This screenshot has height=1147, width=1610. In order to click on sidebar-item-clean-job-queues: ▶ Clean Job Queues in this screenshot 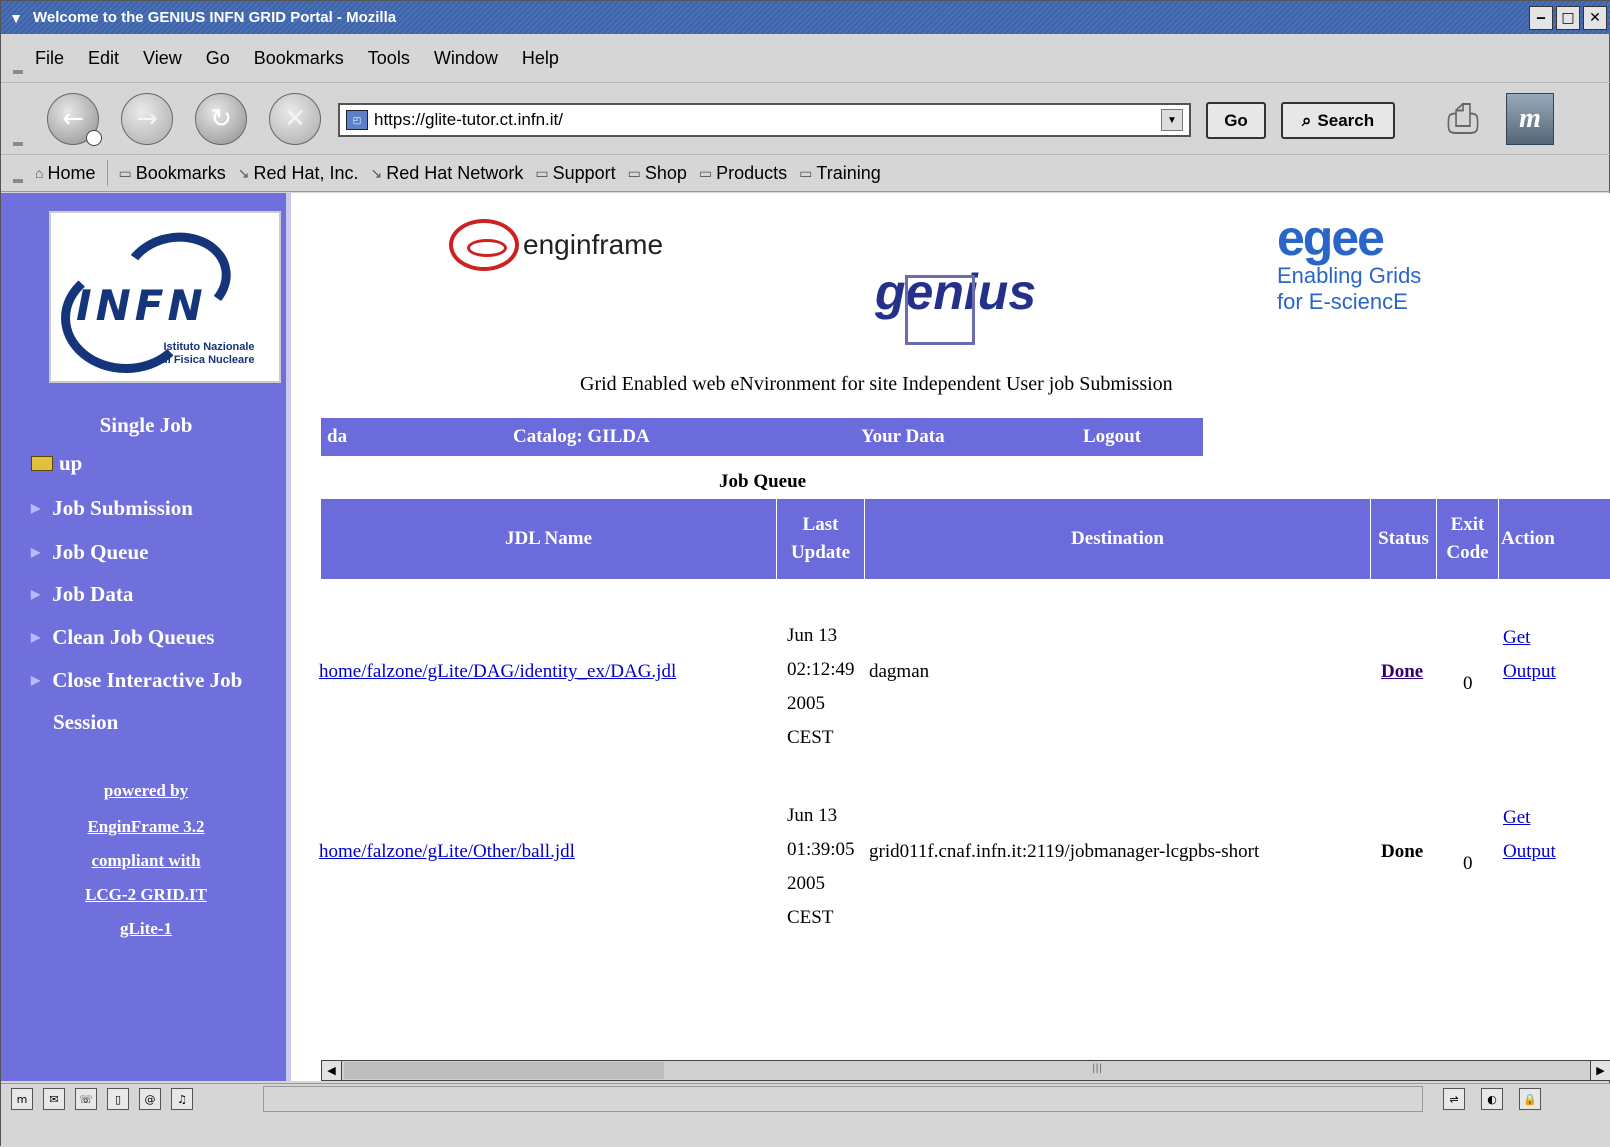, I will do `click(122, 637)`.